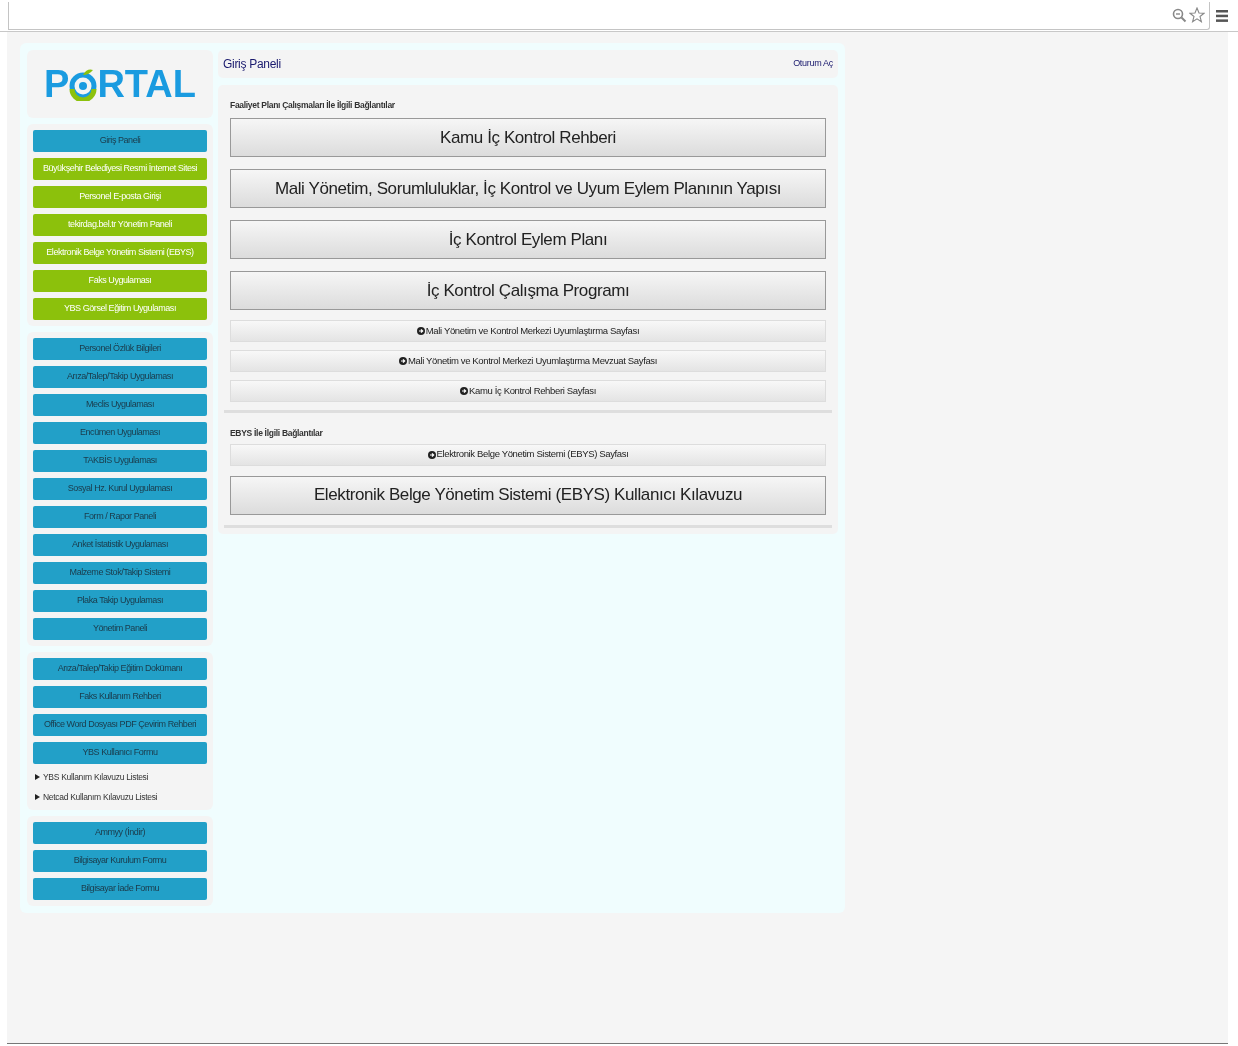  I want to click on menu-button: Arıza/Talep/Takip Uygulaması, so click(120, 377).